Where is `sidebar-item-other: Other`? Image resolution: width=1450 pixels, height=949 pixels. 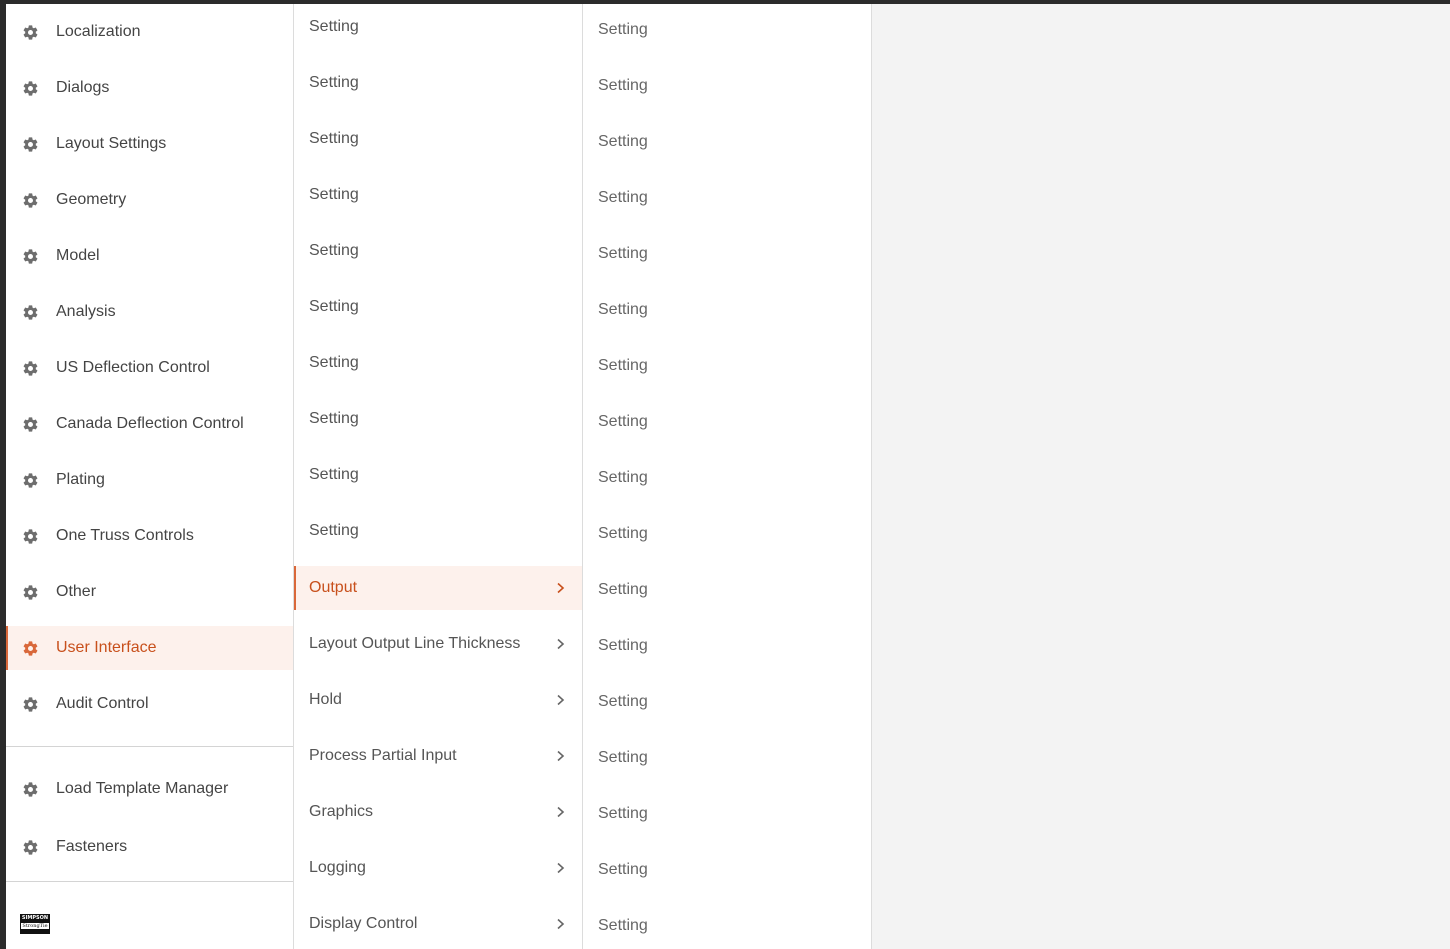
sidebar-item-other: Other is located at coordinates (149, 592).